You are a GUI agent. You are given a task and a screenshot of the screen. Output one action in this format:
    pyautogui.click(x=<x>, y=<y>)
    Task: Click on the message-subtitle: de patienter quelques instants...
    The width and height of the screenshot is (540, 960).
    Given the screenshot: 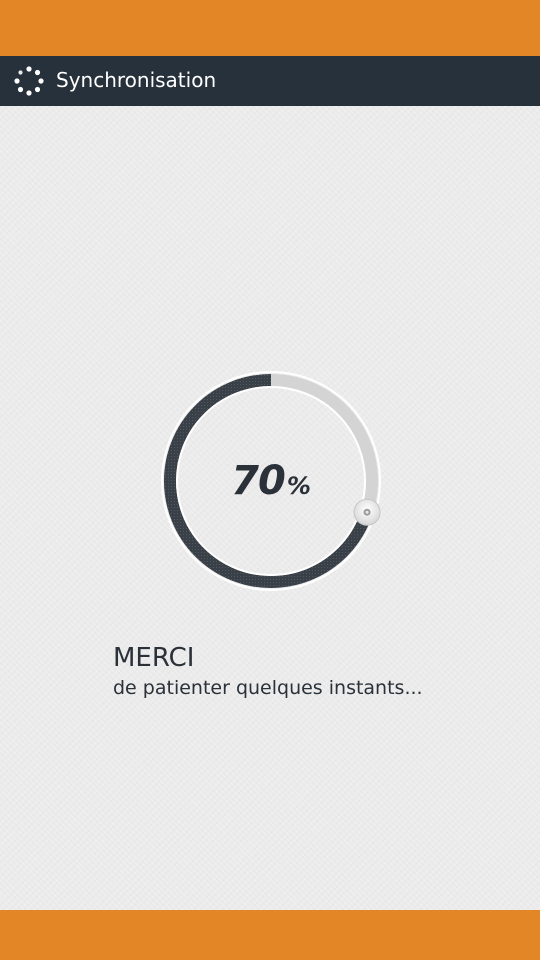 What is the action you would take?
    pyautogui.click(x=268, y=688)
    